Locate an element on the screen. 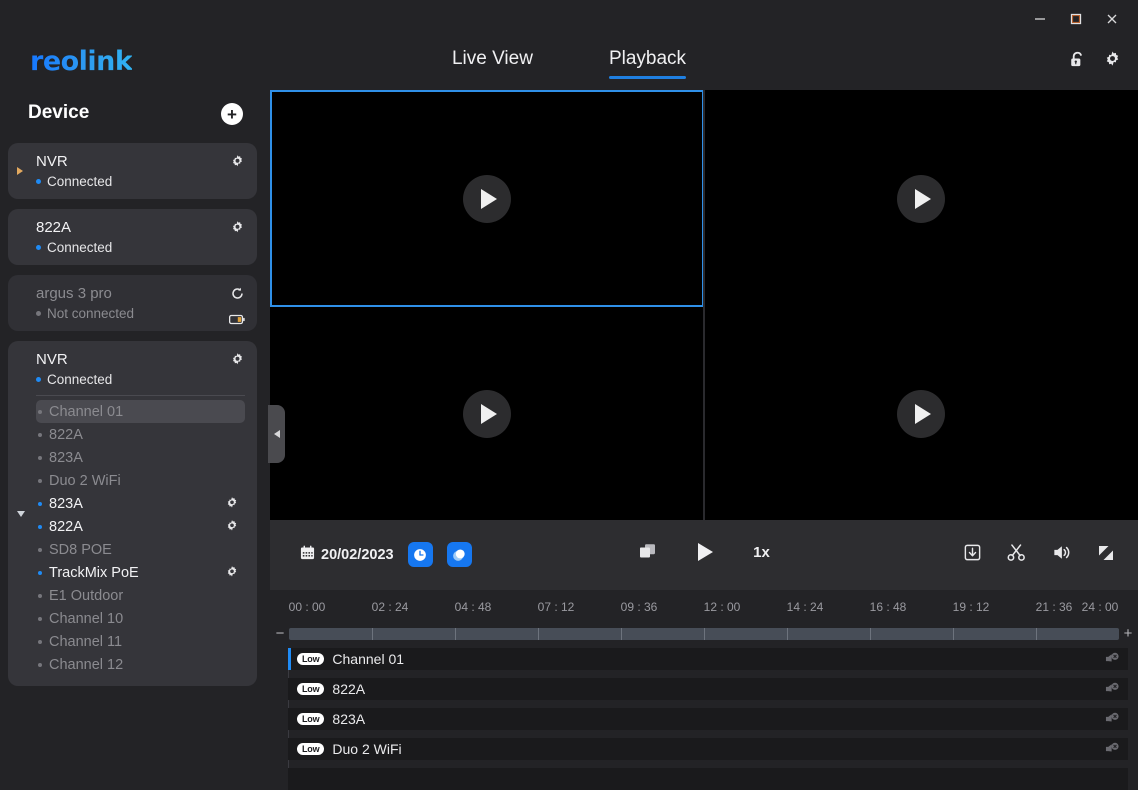  timeline-row-empty is located at coordinates (708, 779).